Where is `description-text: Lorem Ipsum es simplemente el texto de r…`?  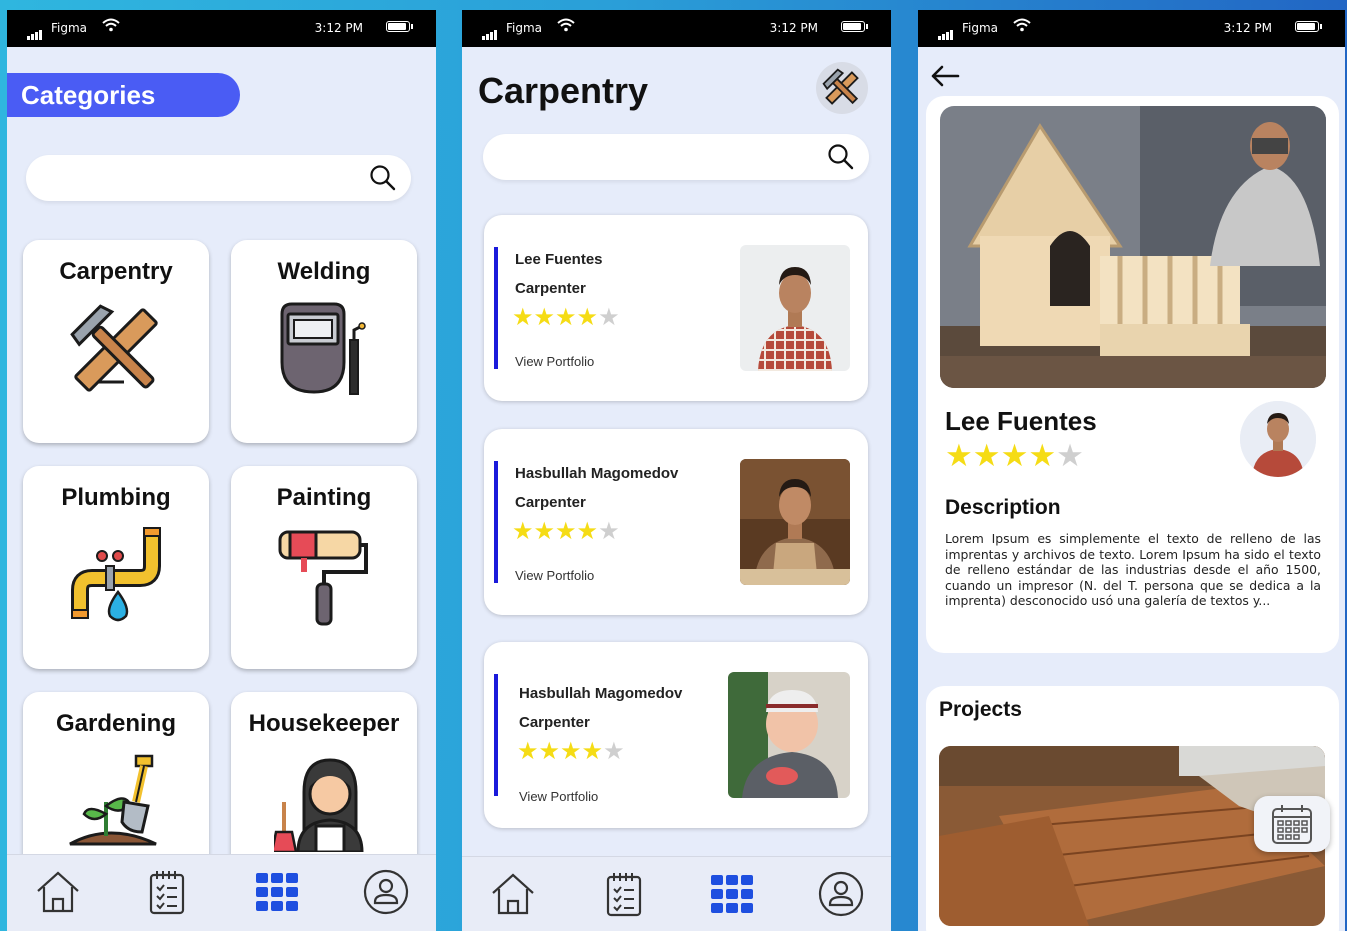
description-text: Lorem Ipsum es simplemente el texto de r… is located at coordinates (1133, 569).